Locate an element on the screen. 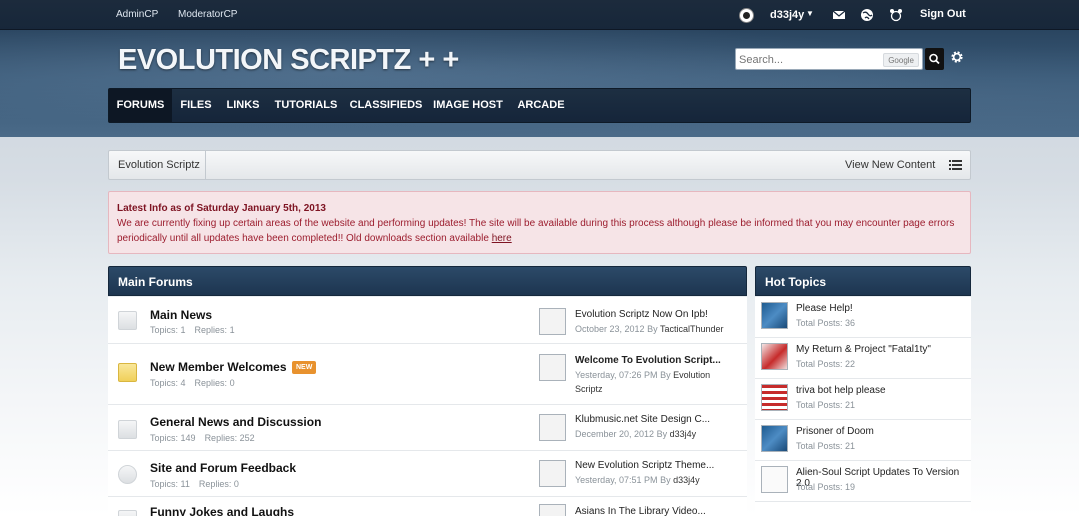 The image size is (1079, 516). search-icon is located at coordinates (934, 59).